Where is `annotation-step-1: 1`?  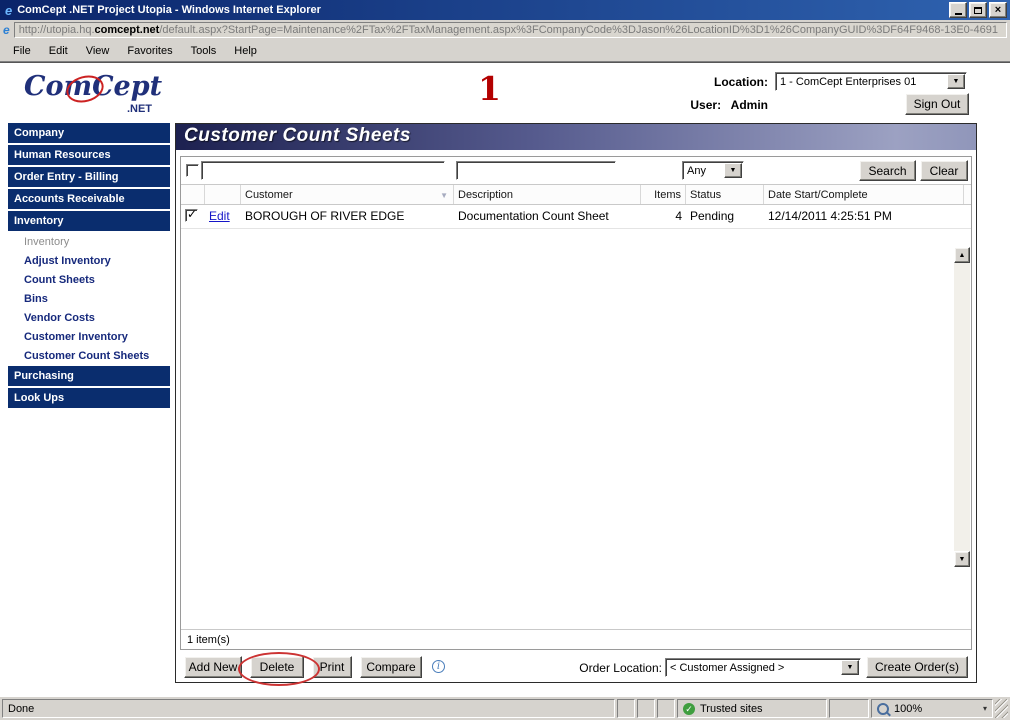
annotation-step-1: 1 is located at coordinates (489, 88).